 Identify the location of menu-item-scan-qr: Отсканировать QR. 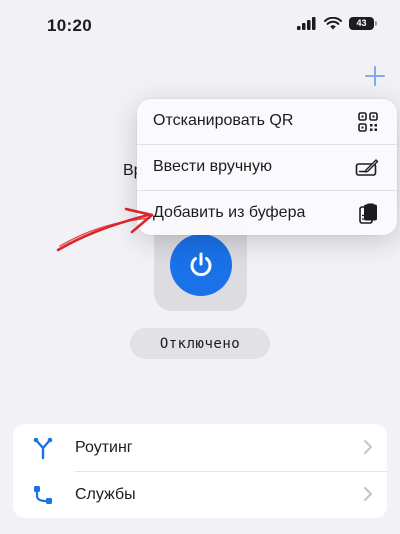
(267, 121).